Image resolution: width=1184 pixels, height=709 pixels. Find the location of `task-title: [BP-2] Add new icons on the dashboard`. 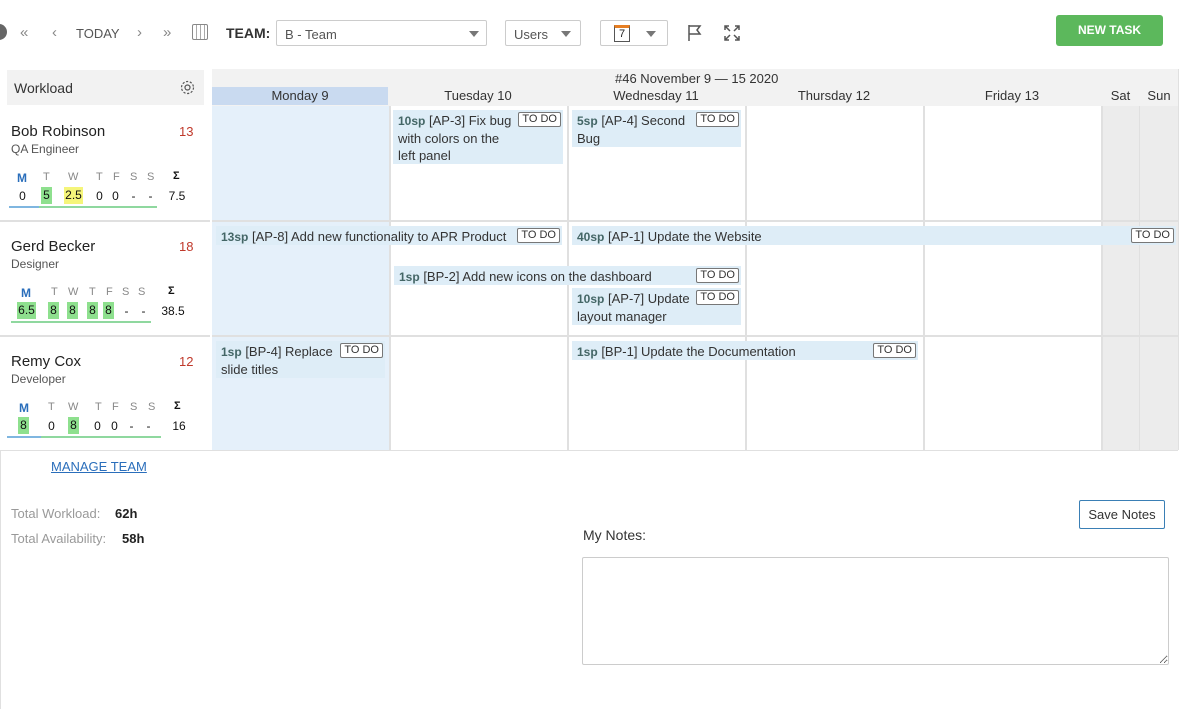

task-title: [BP-2] Add new icons on the dashboard is located at coordinates (537, 276).